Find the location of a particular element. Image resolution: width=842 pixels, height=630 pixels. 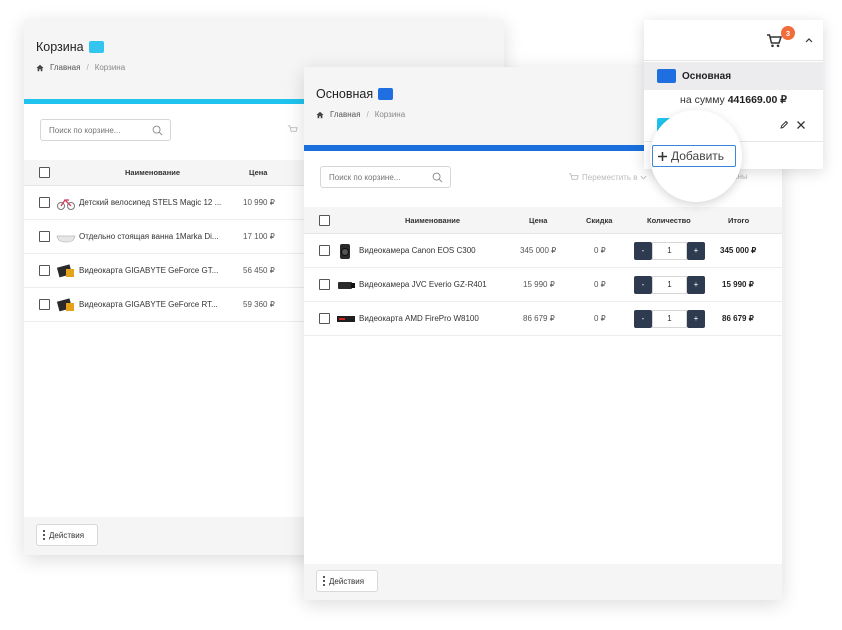

mini-cart-divider is located at coordinates (733, 60).